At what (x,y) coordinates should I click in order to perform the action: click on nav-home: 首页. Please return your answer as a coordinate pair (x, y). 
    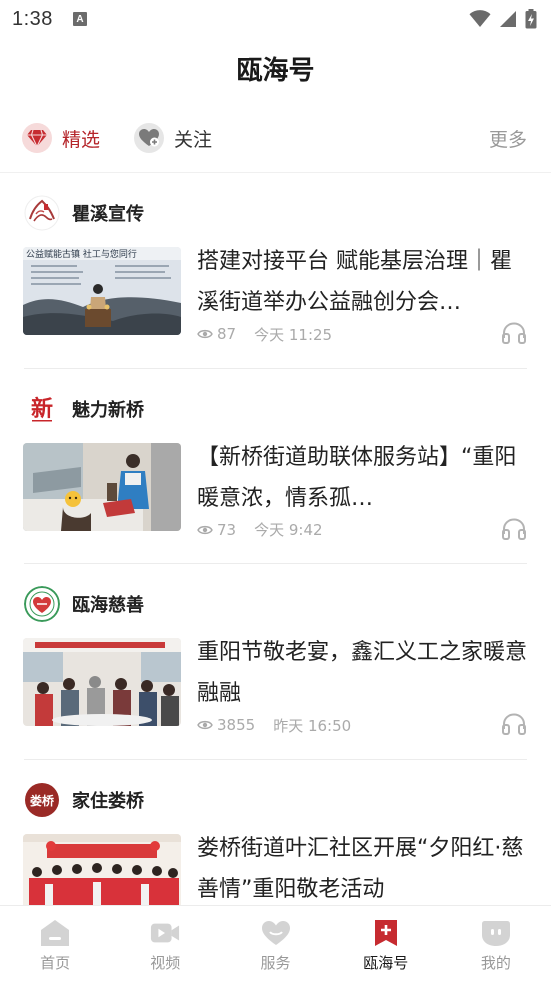
    Looking at the image, I should click on (55, 943).